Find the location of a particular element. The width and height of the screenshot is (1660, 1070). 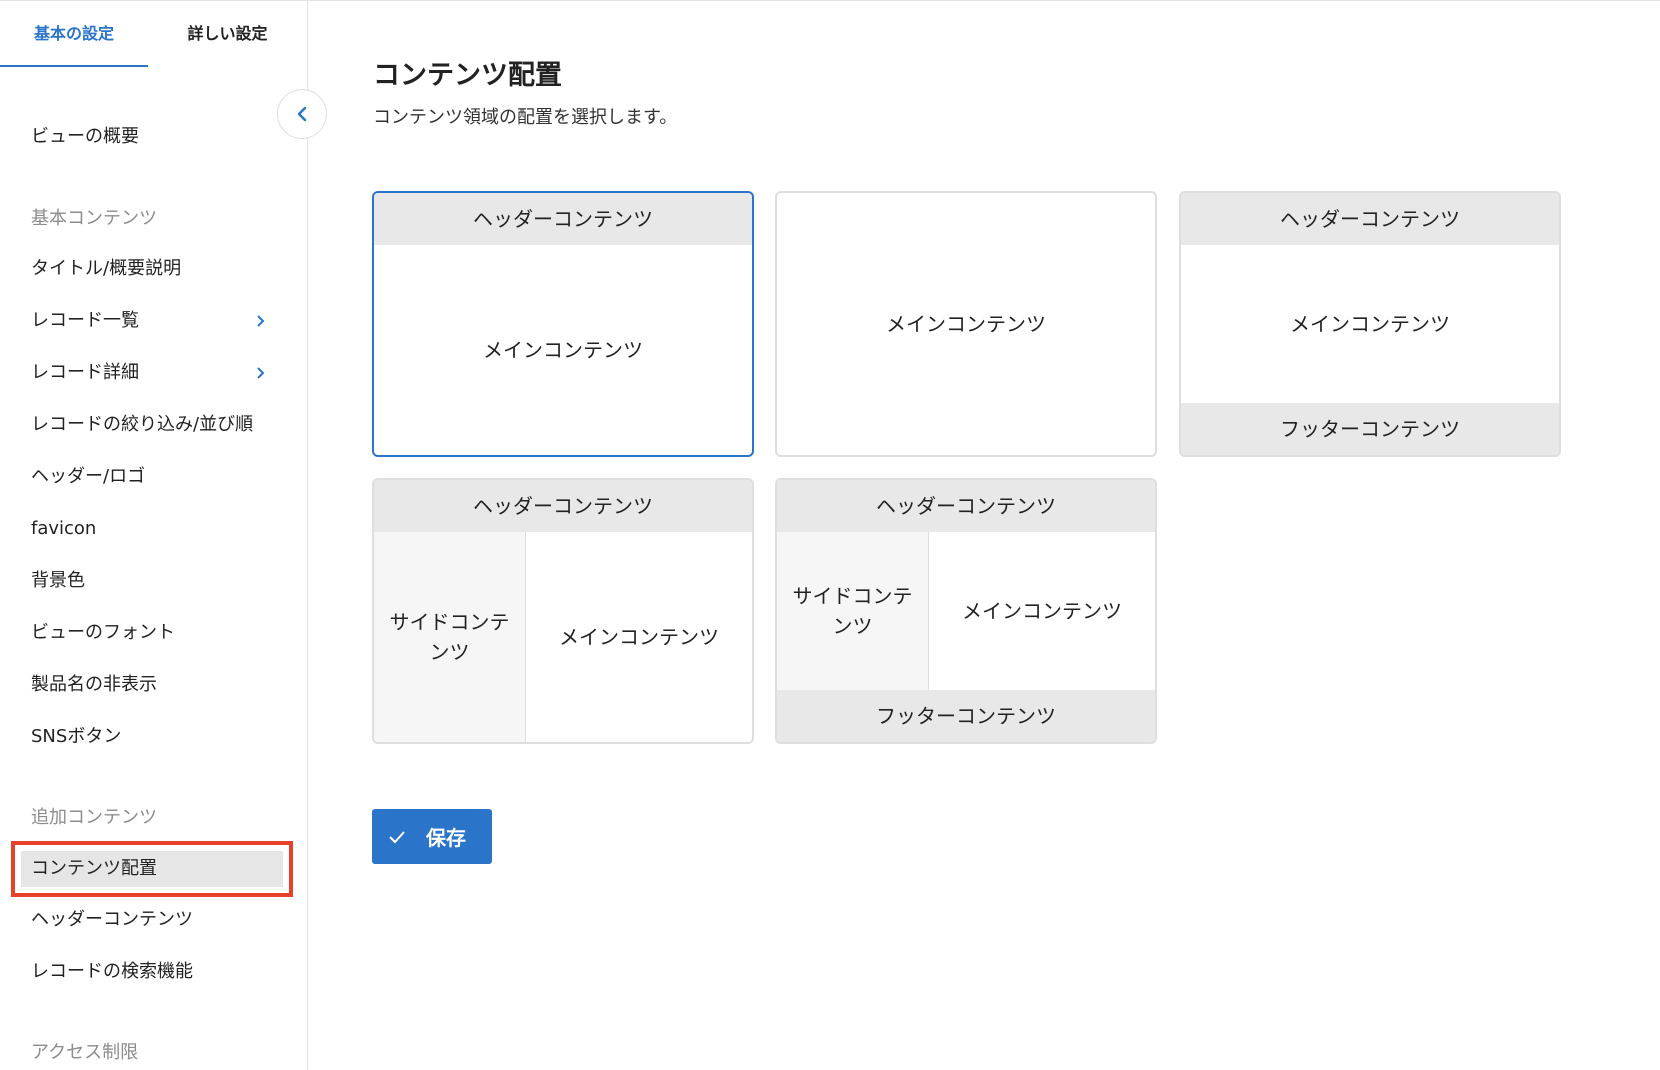

sidebar-item-header-content: ヘッダーコンテンツ is located at coordinates (112, 920).